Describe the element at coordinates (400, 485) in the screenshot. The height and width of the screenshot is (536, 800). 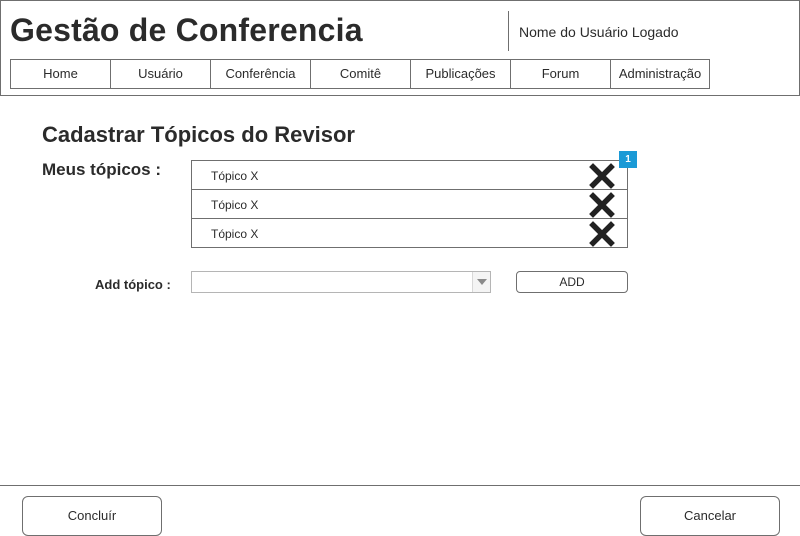
I see `footer-divider` at that location.